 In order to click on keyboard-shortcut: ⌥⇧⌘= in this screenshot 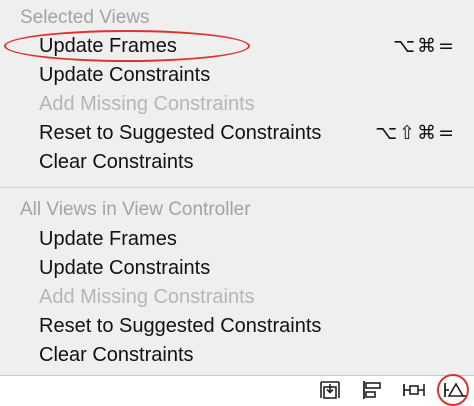, I will do `click(415, 133)`.